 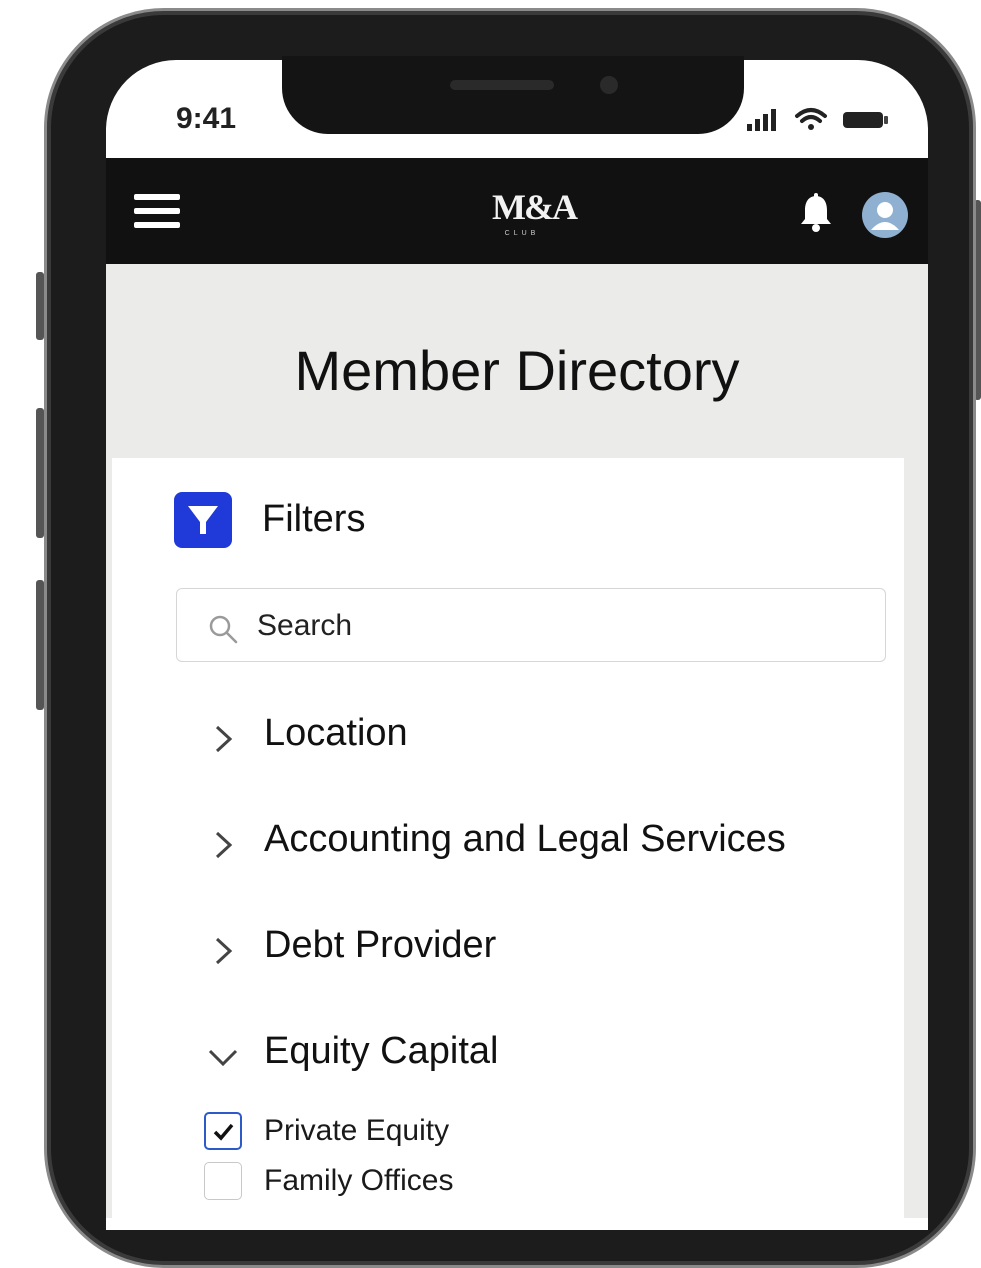 I want to click on phone-side-button, so click(x=40, y=306).